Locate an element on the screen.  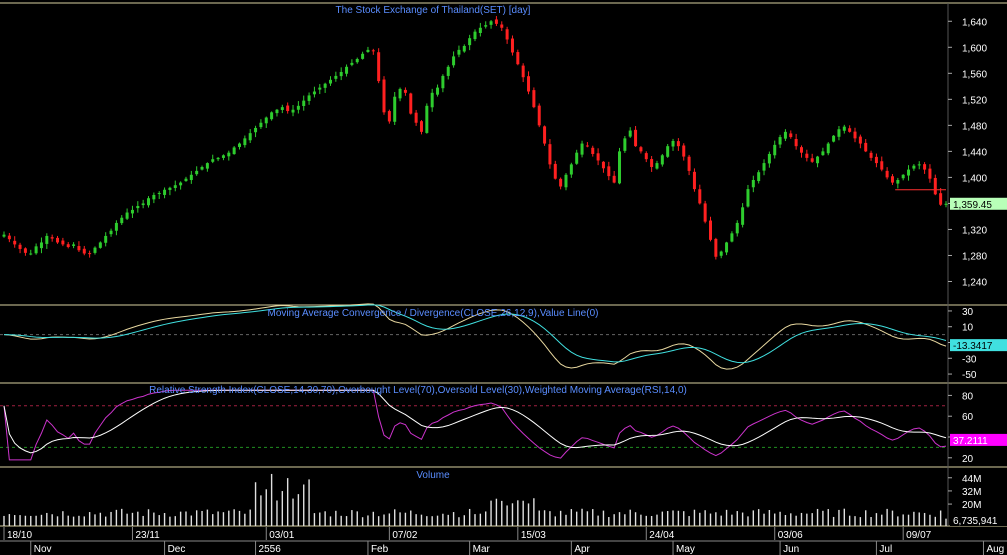
volume-tick-label: 44M is located at coordinates (971, 479).